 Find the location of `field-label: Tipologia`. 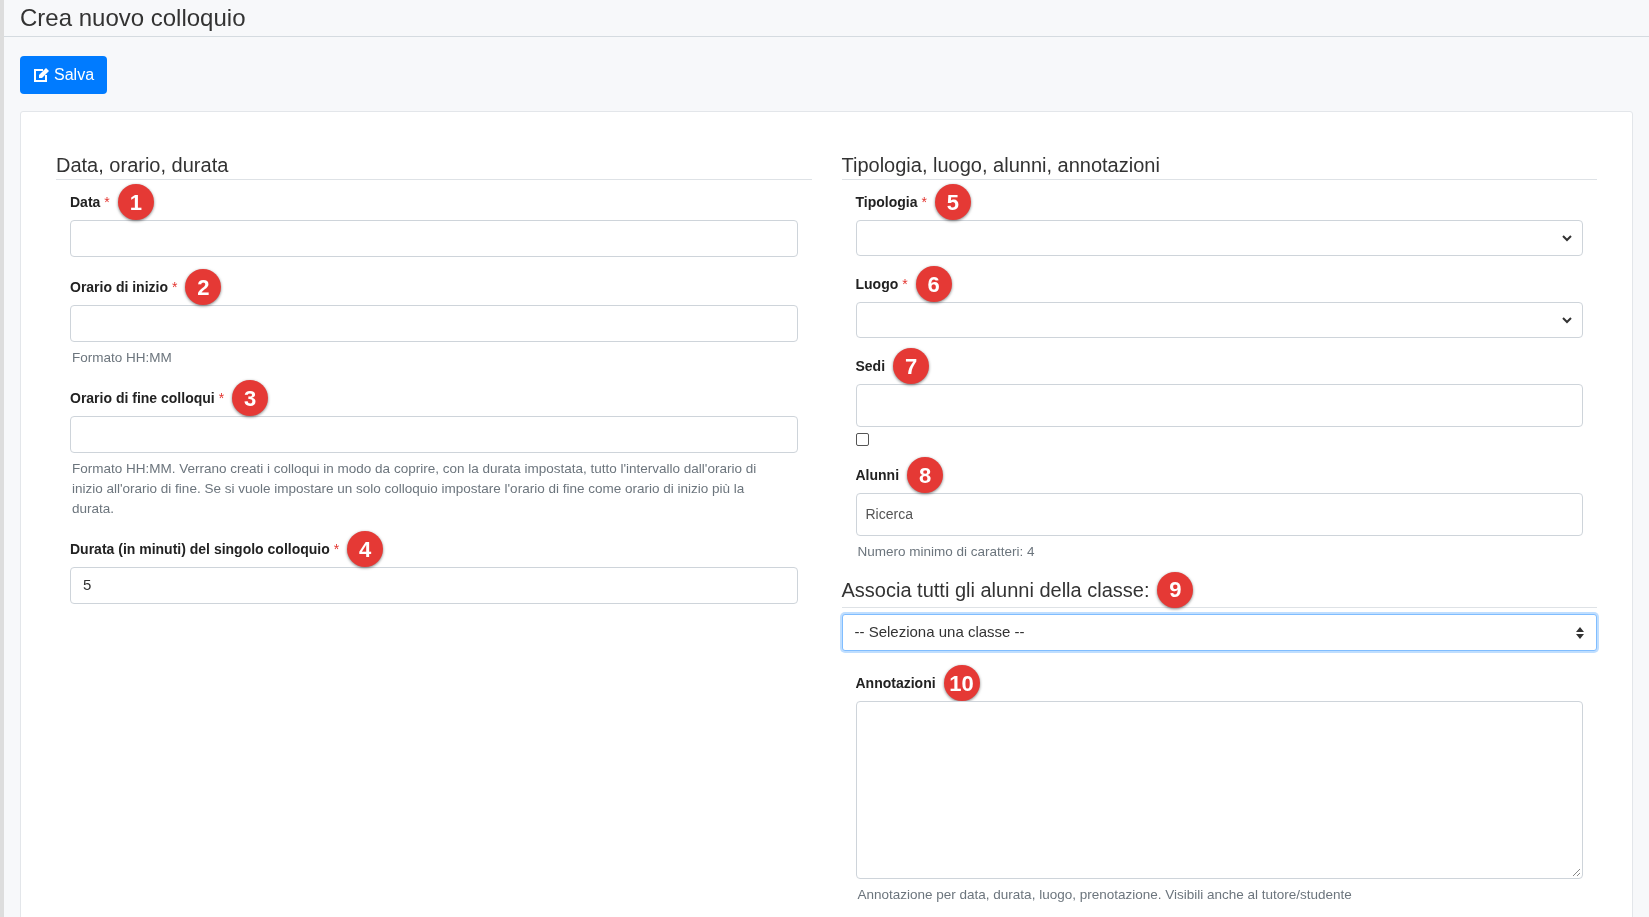

field-label: Tipologia is located at coordinates (886, 202).